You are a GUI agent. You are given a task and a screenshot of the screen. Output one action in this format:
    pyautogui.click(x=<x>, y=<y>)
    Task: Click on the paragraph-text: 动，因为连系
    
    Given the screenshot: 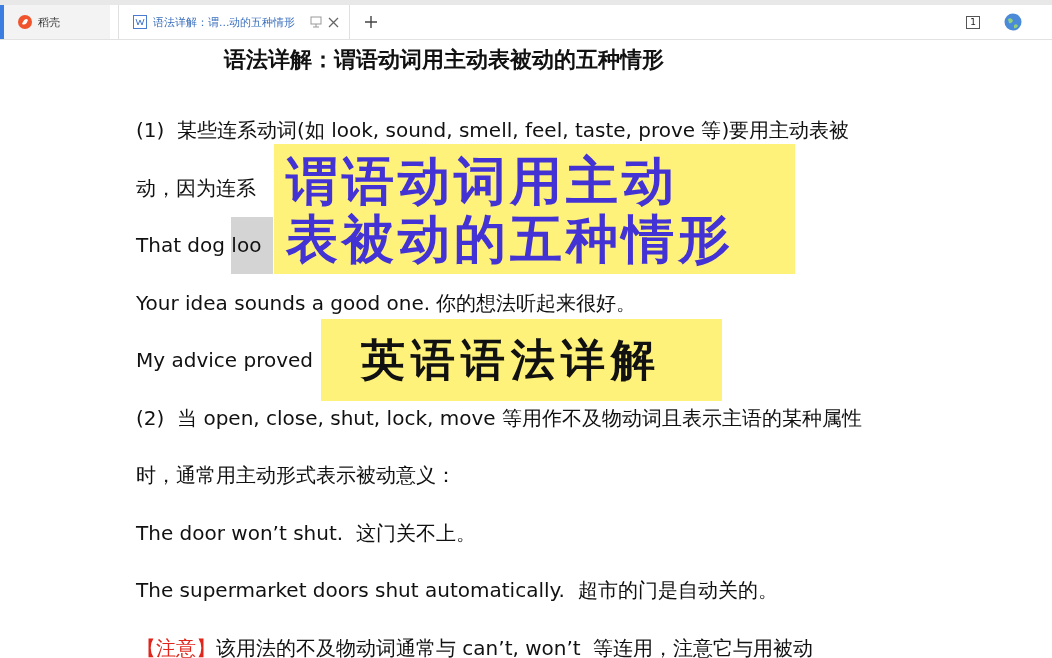 What is the action you would take?
    pyautogui.click(x=196, y=188)
    